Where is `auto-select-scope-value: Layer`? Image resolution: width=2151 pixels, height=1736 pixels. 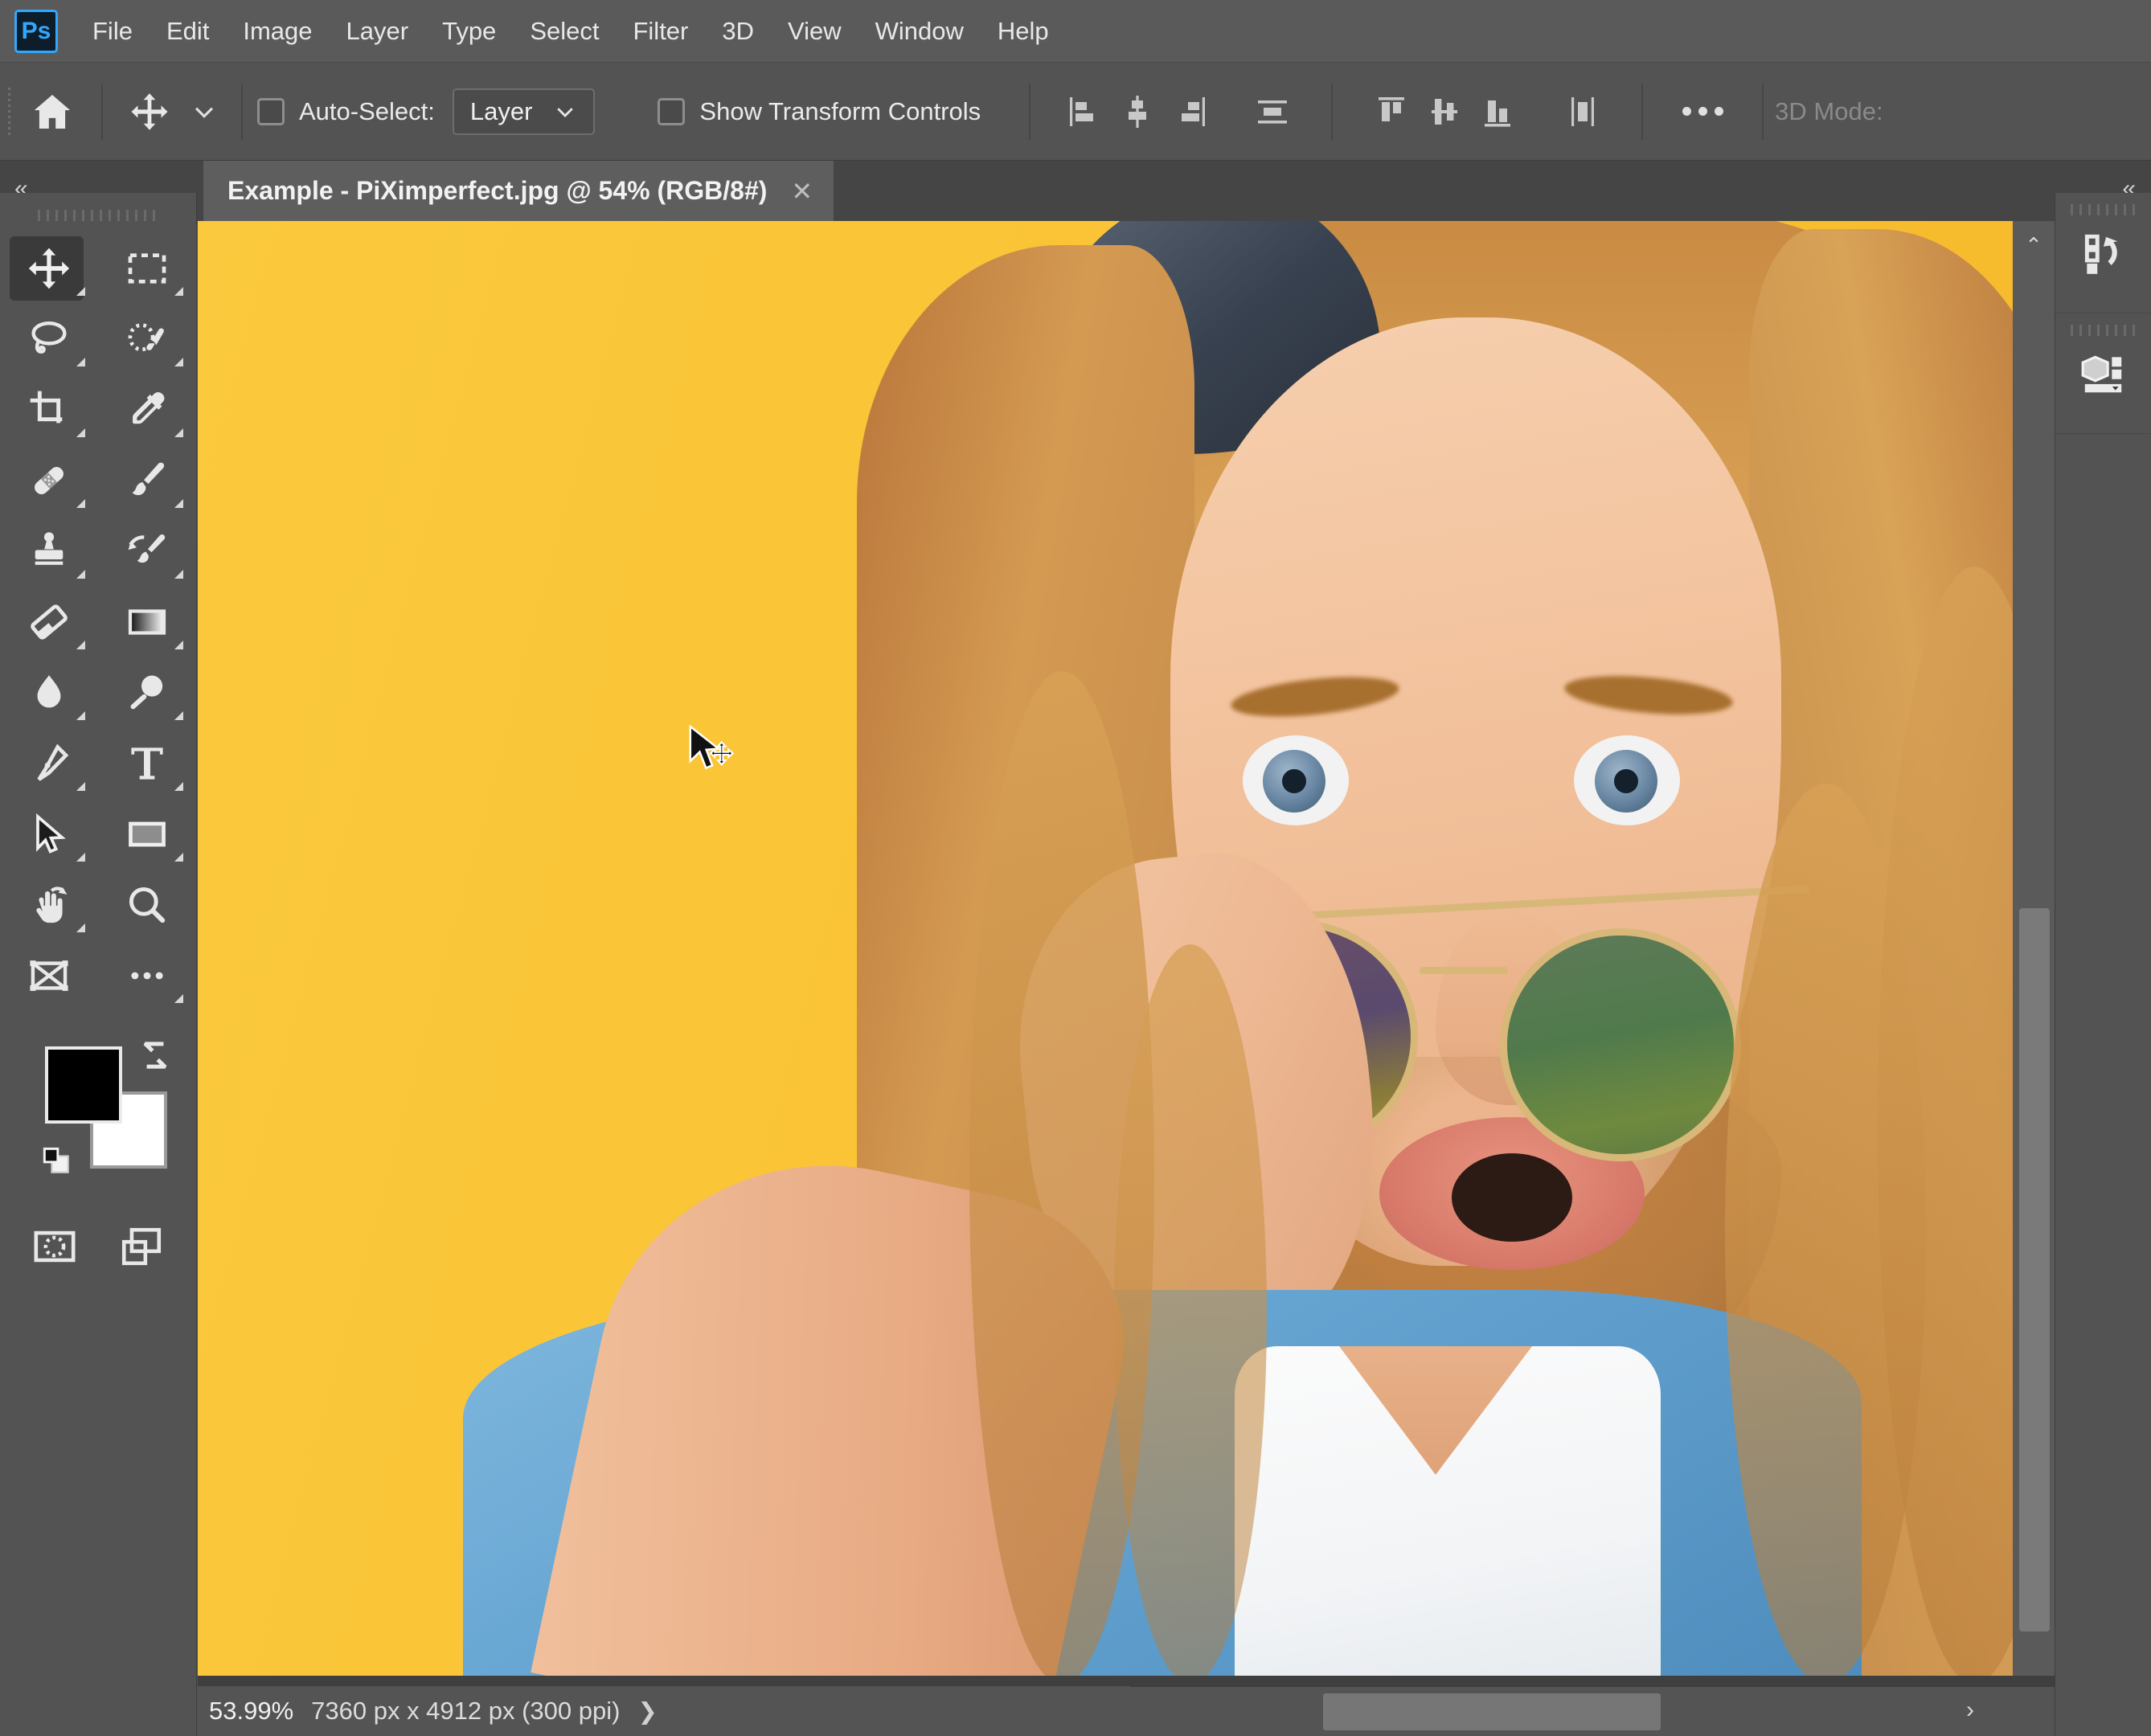 auto-select-scope-value: Layer is located at coordinates (501, 110).